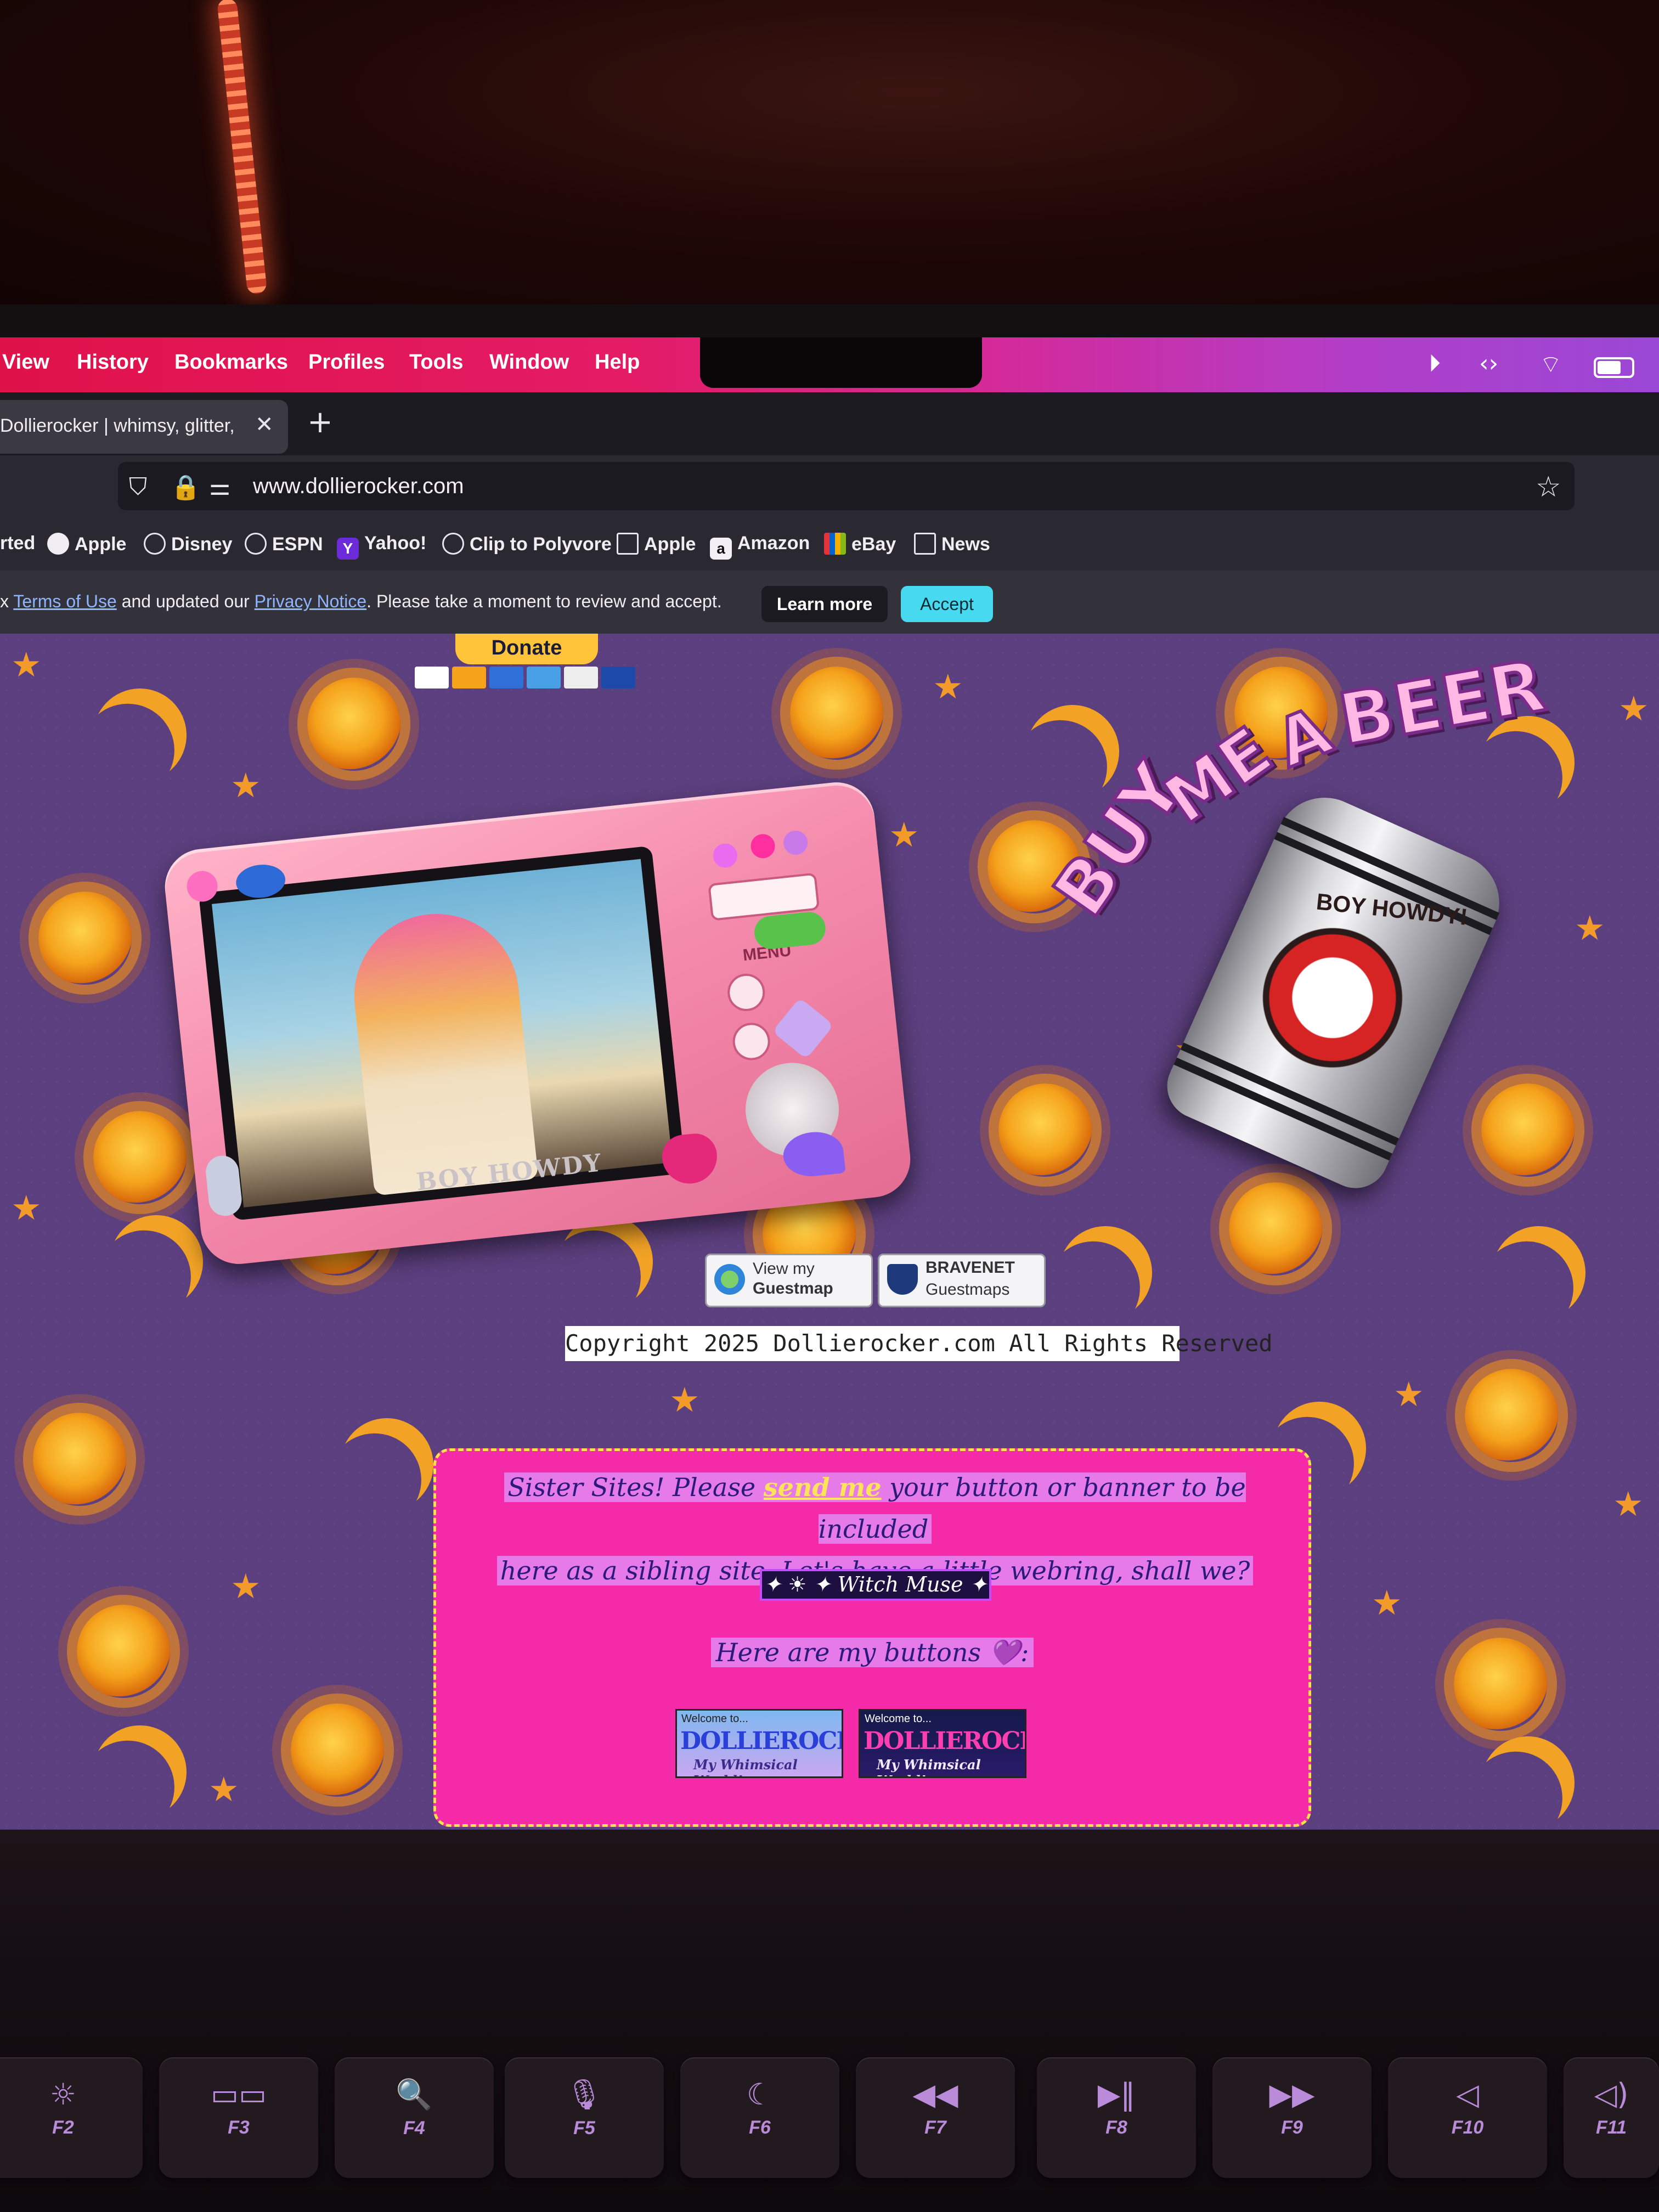 The height and width of the screenshot is (2212, 1659). I want to click on lock-icon: 🔒, so click(186, 487).